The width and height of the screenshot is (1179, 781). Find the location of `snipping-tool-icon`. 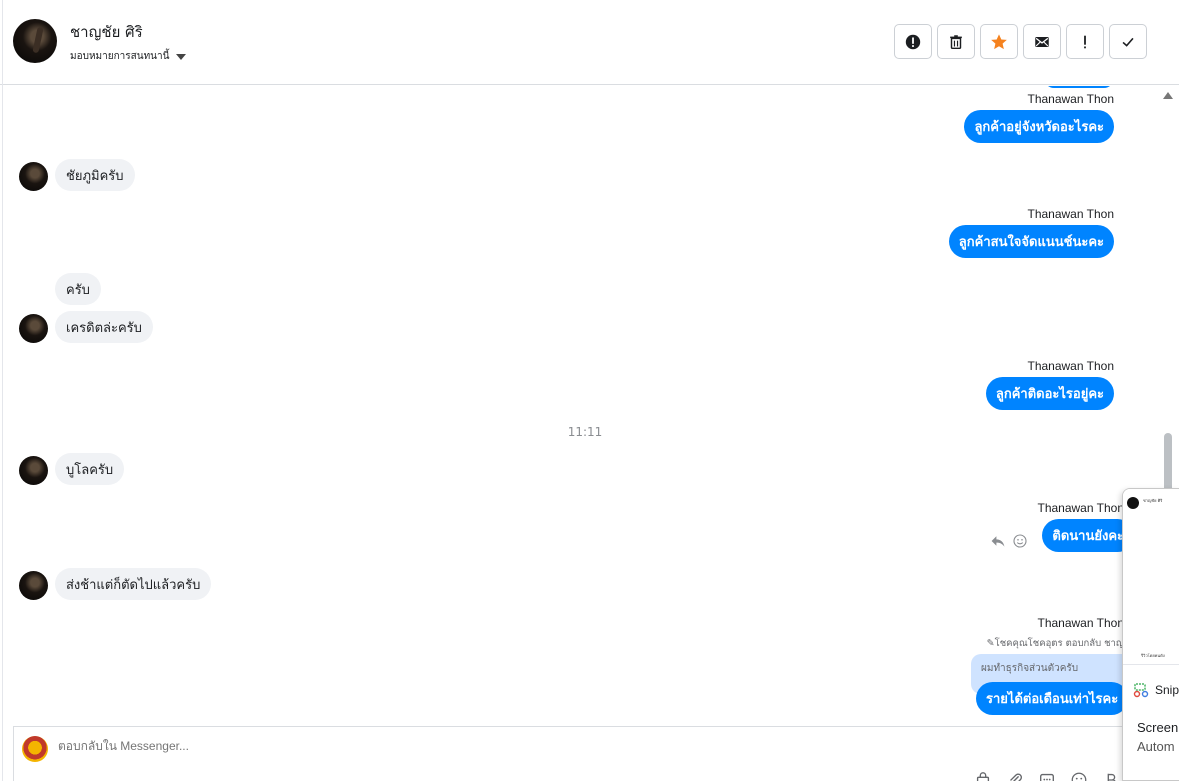

snipping-tool-icon is located at coordinates (1141, 690).